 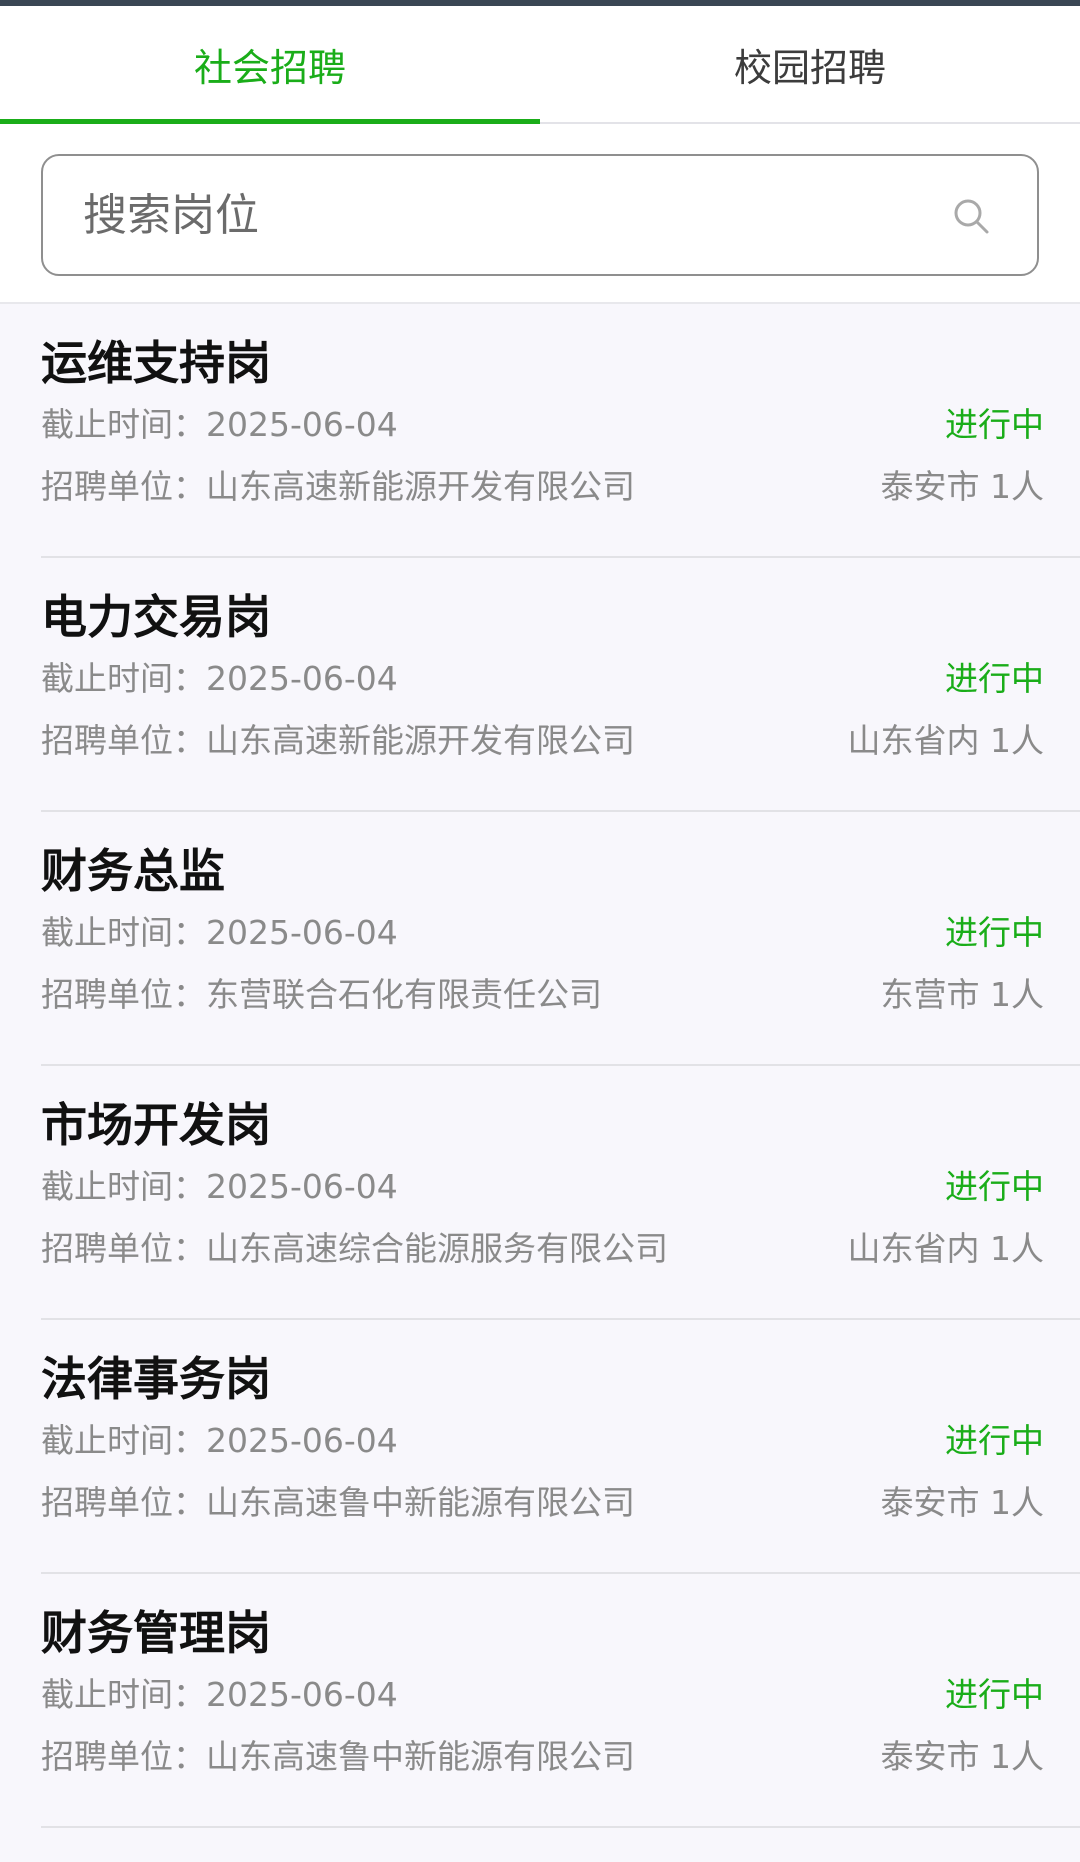 What do you see at coordinates (810, 64) in the screenshot?
I see `tab-campus-recruitment: 校园招聘` at bounding box center [810, 64].